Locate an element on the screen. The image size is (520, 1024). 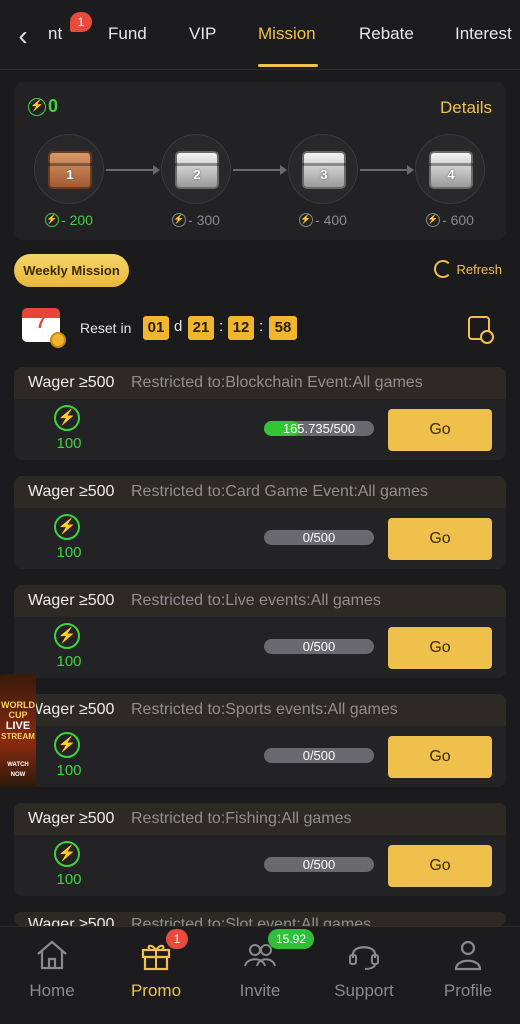
treasure-chest-icon: 3 is located at coordinates (324, 170).